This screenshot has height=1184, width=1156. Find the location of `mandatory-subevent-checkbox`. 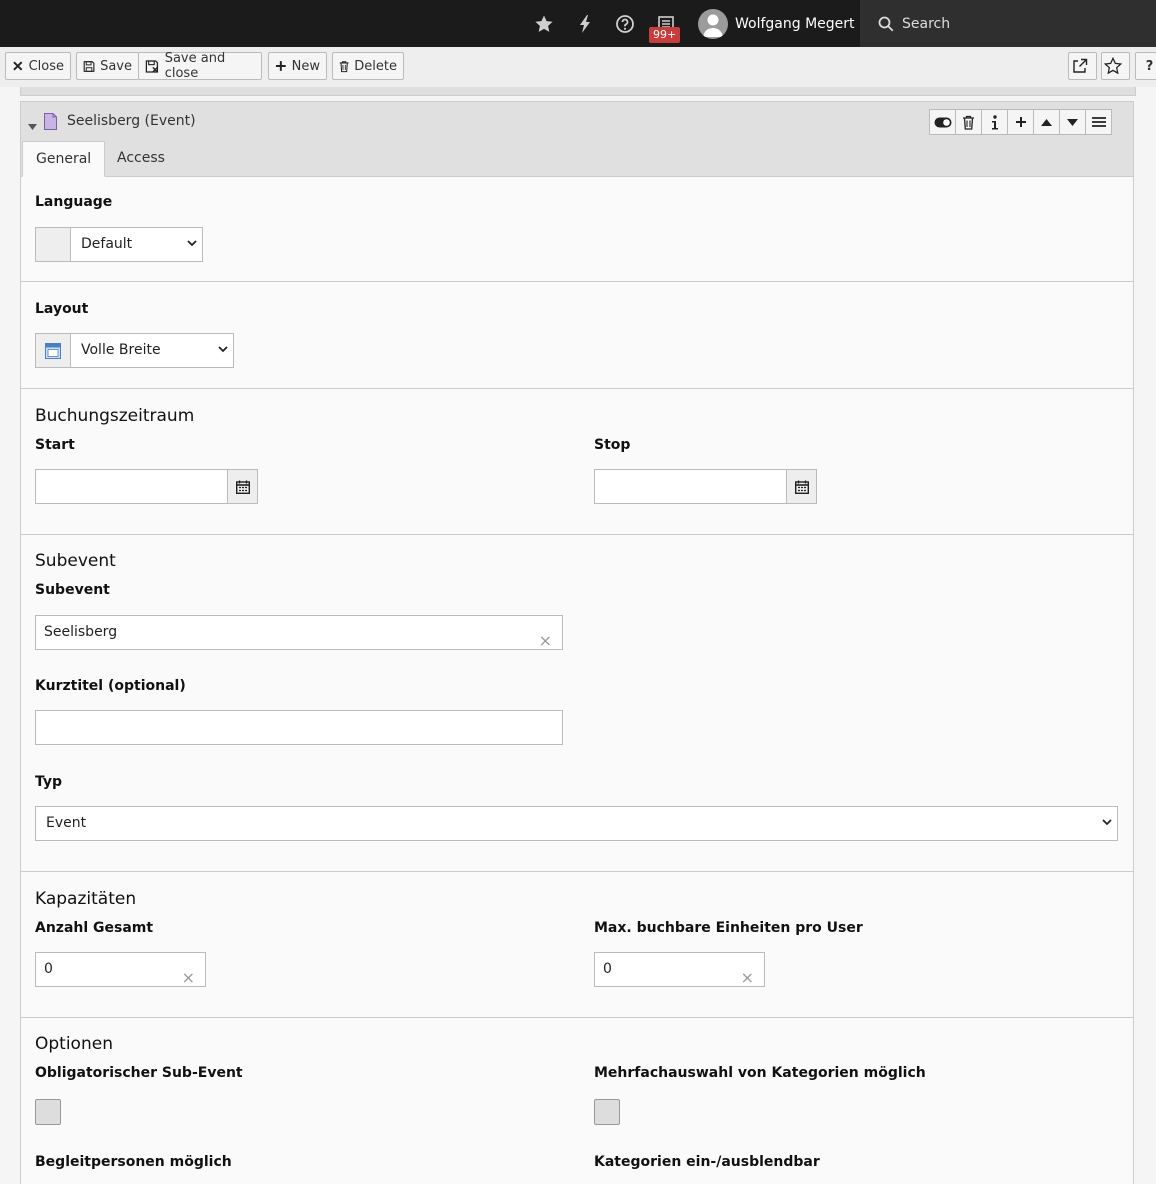

mandatory-subevent-checkbox is located at coordinates (48, 1112).